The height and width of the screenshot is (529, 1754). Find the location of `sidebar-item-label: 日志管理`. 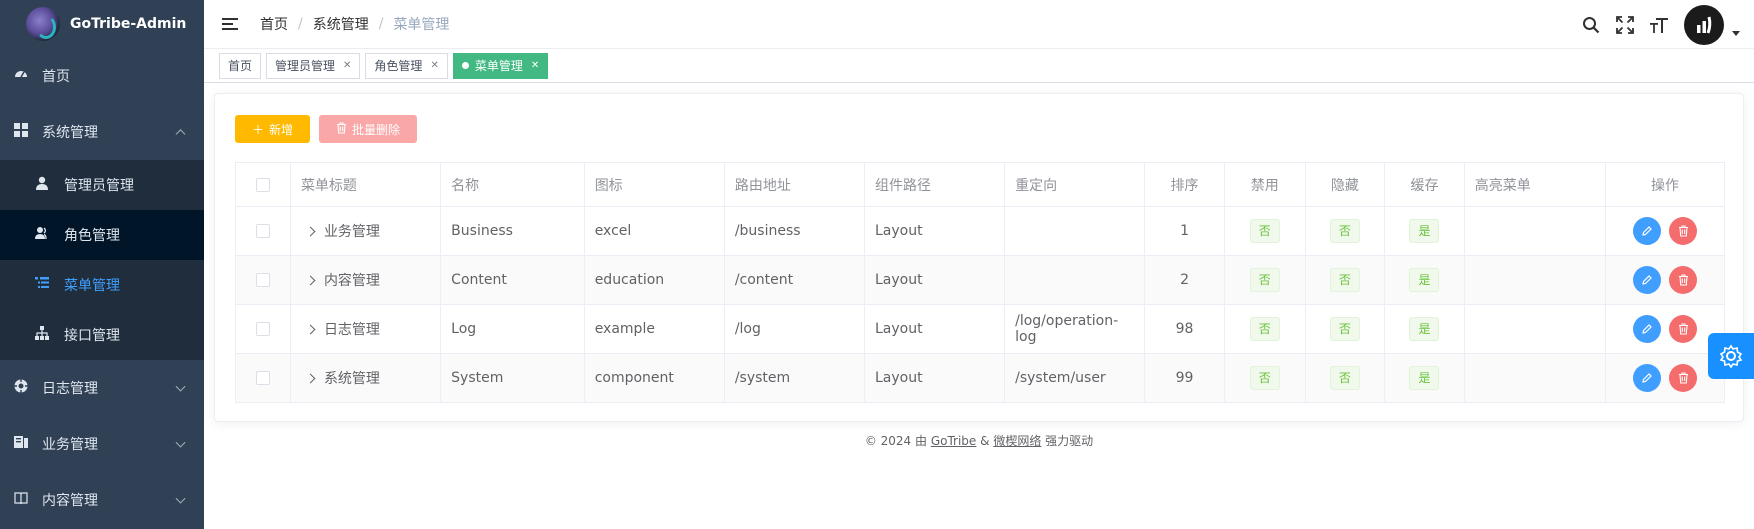

sidebar-item-label: 日志管理 is located at coordinates (70, 389).